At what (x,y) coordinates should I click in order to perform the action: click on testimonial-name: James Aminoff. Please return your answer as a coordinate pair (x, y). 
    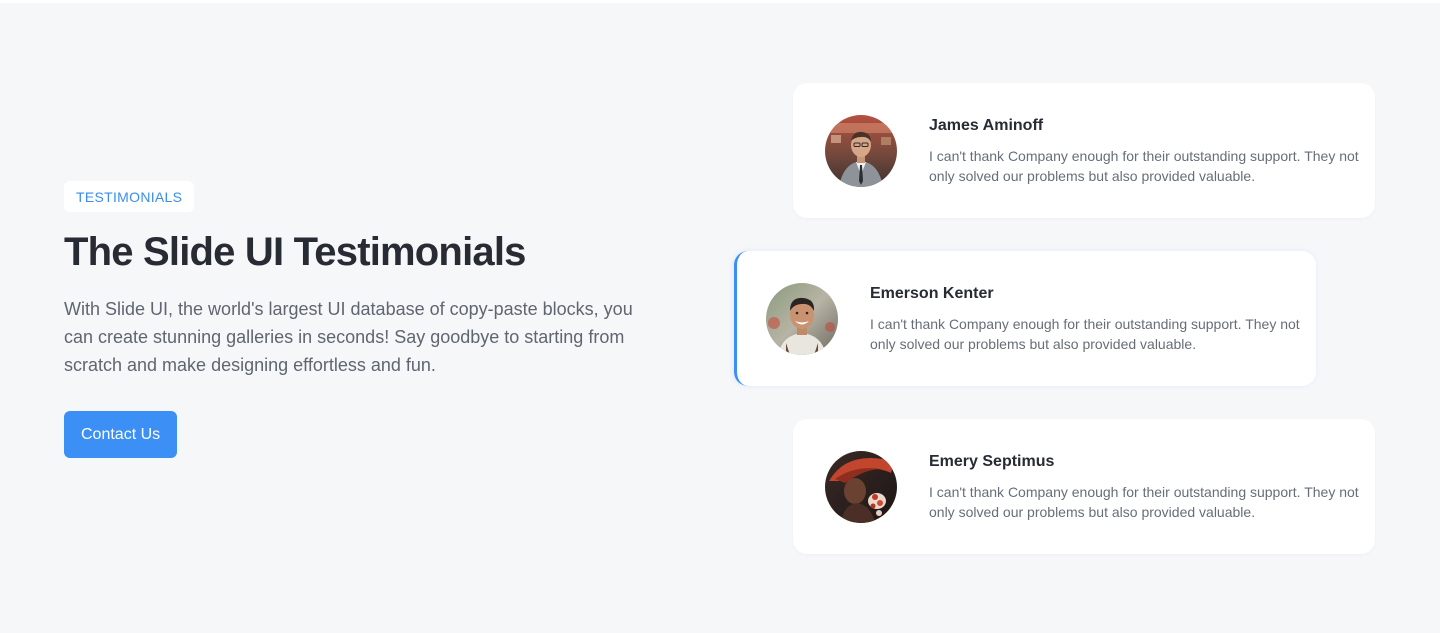
    Looking at the image, I should click on (986, 125).